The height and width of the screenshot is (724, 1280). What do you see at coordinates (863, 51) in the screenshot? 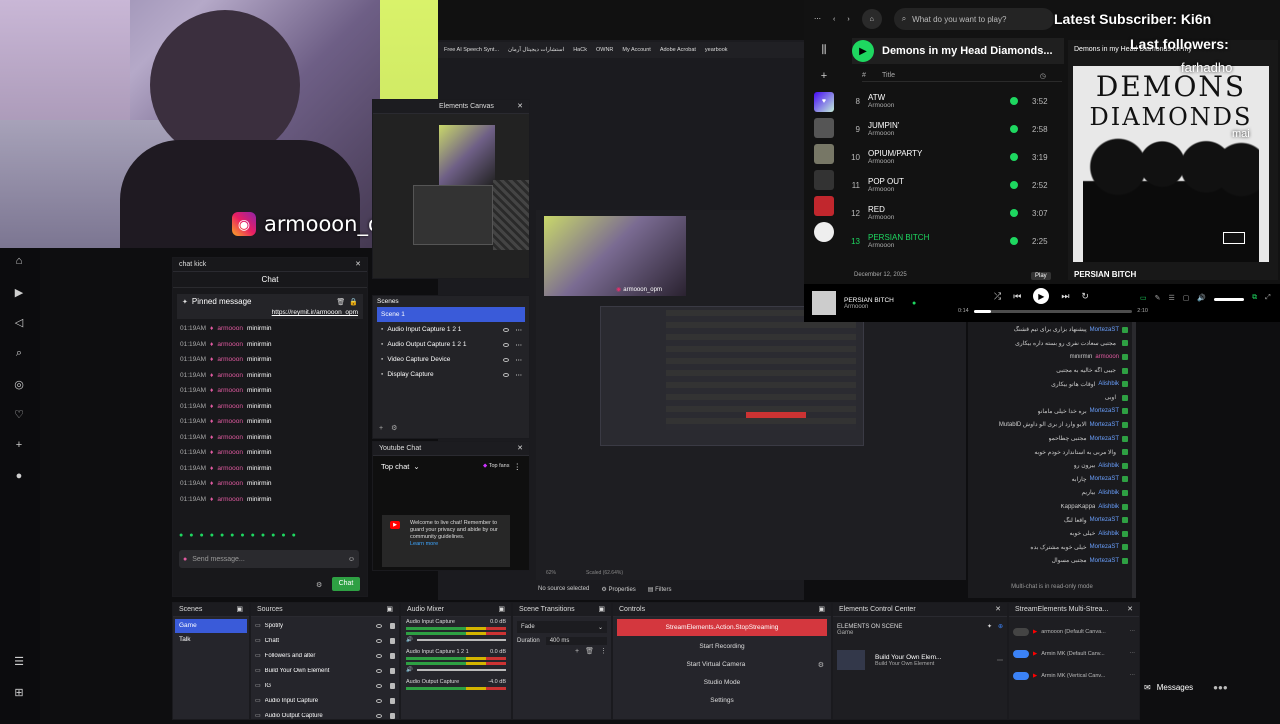
I see `play-button: ▶` at bounding box center [863, 51].